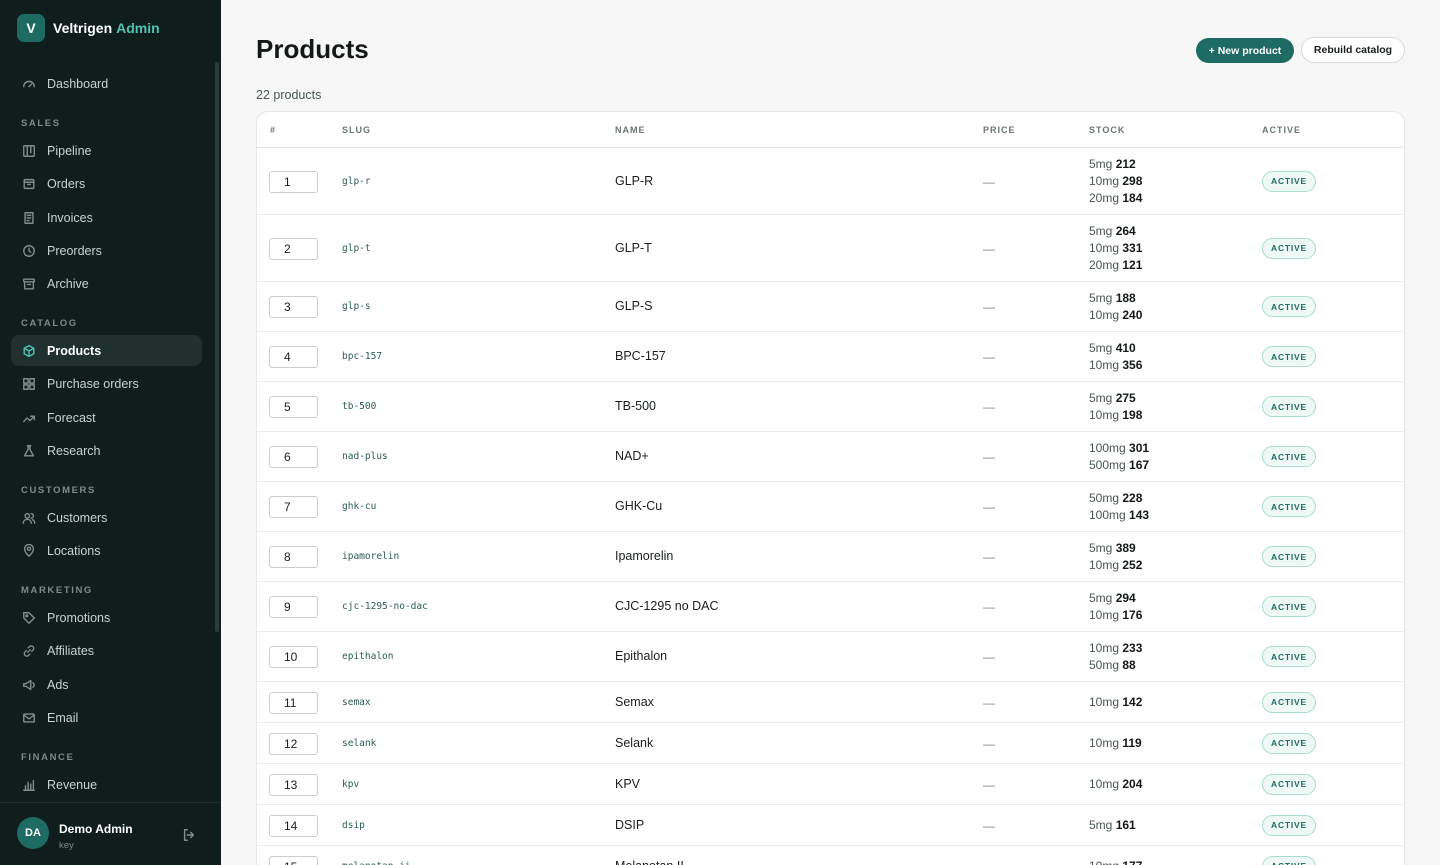 Image resolution: width=1440 pixels, height=865 pixels. I want to click on stock-line: 20mg 184, so click(1115, 198).